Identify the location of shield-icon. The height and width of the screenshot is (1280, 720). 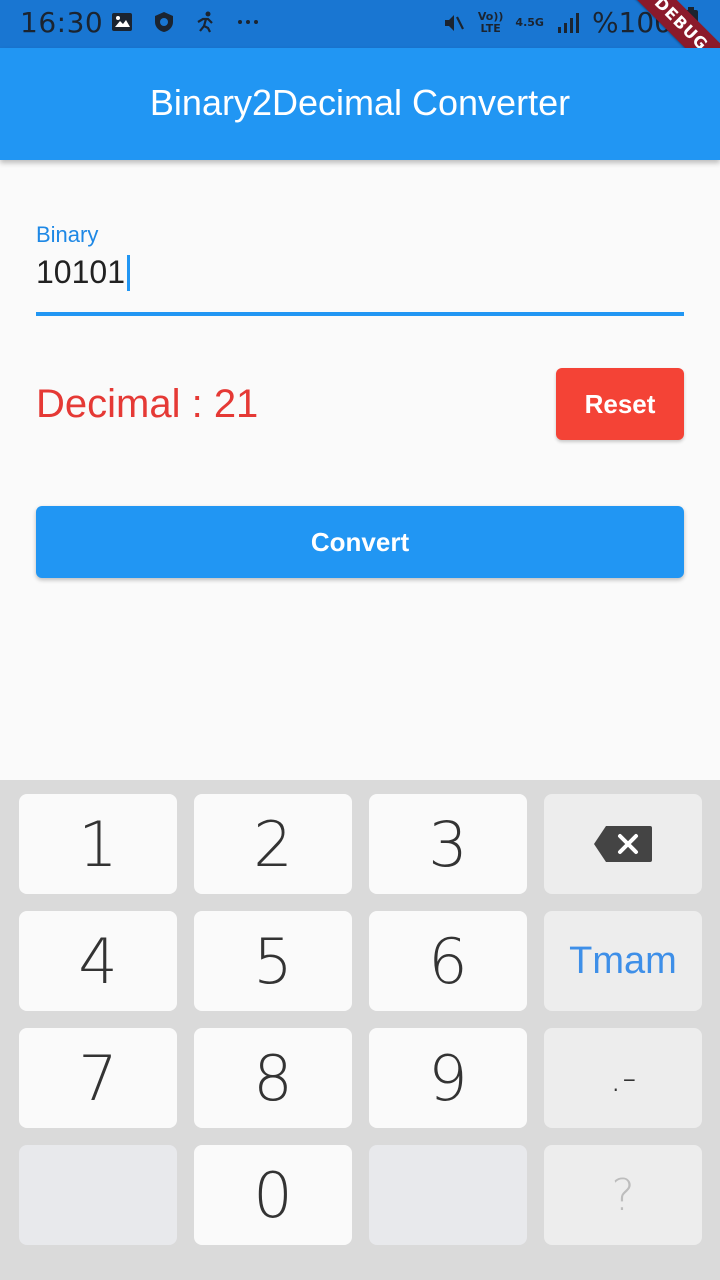
(164, 22).